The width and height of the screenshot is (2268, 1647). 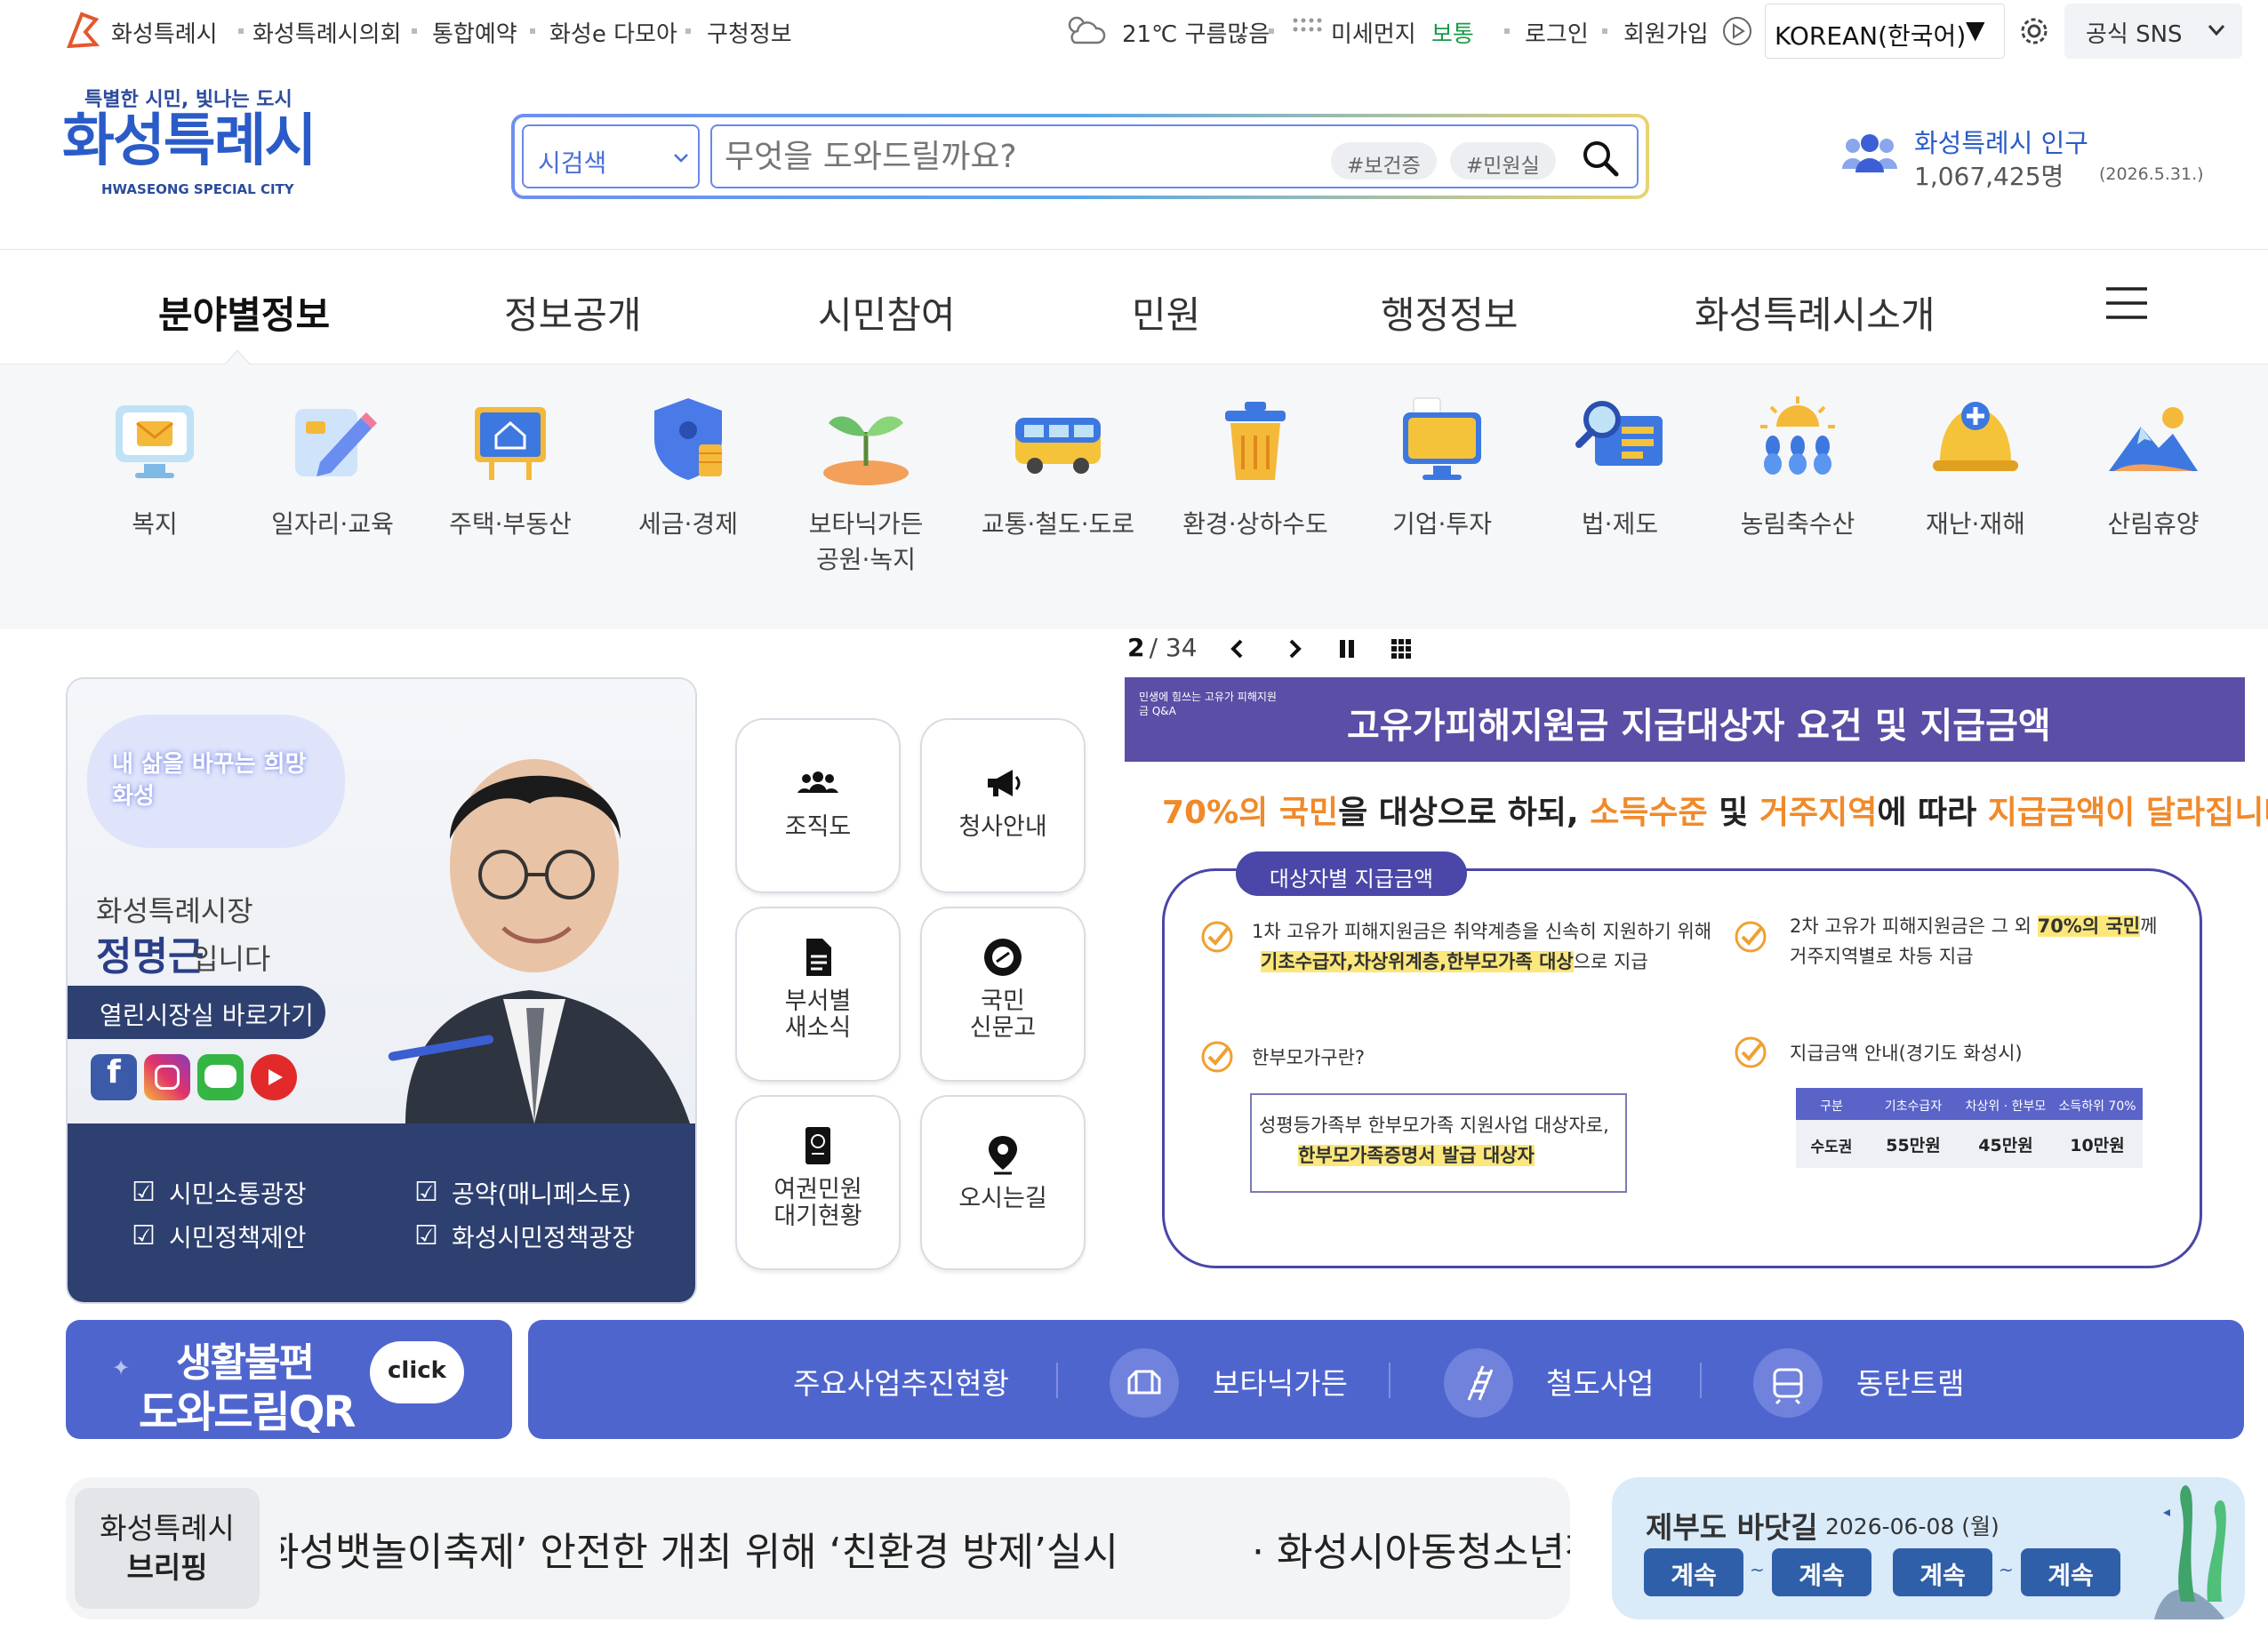 What do you see at coordinates (1003, 1182) in the screenshot?
I see `quick-directions-button: 오시는길` at bounding box center [1003, 1182].